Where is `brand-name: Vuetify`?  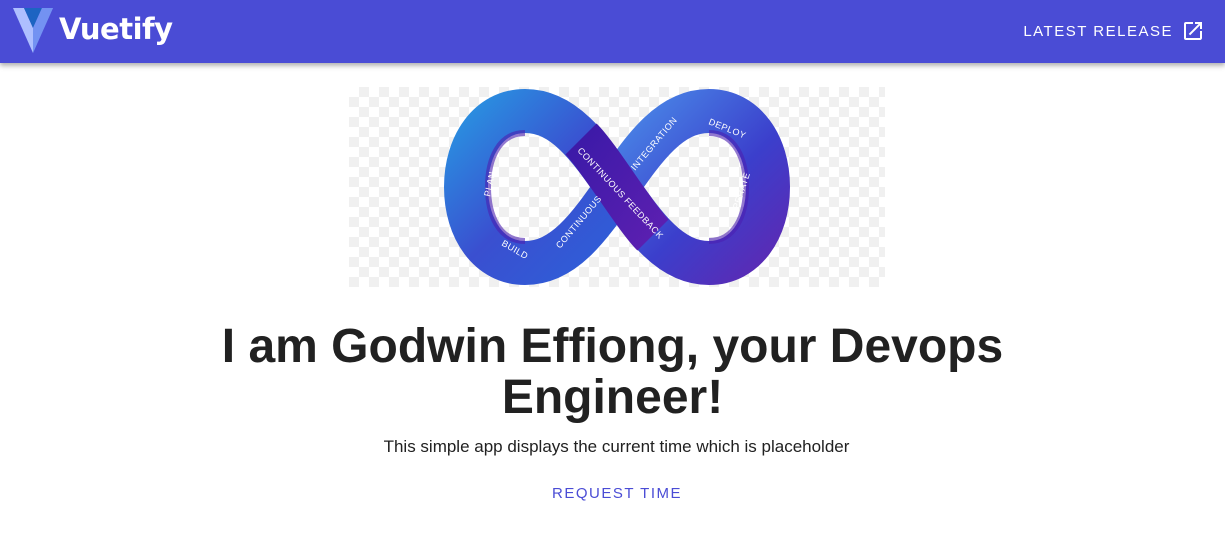
brand-name: Vuetify is located at coordinates (116, 29).